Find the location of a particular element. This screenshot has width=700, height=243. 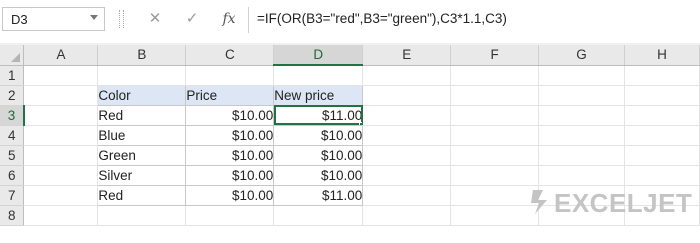

row-header: 1 is located at coordinates (12, 75).